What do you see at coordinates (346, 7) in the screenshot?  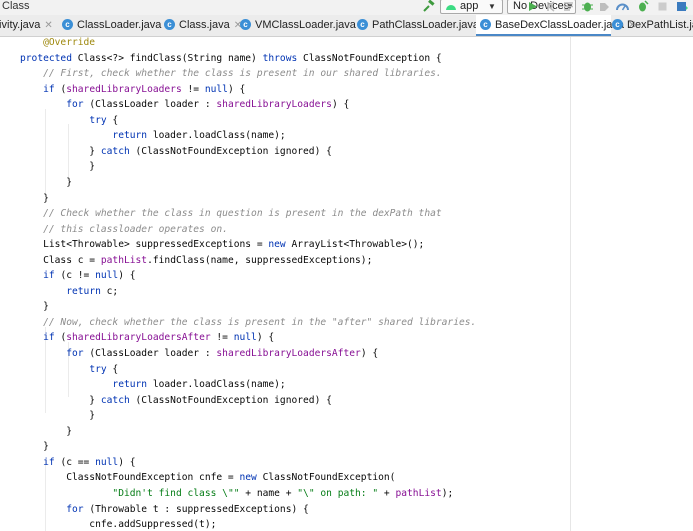 I see `main-toolbar: Class app ▼ No Devices ▼` at bounding box center [346, 7].